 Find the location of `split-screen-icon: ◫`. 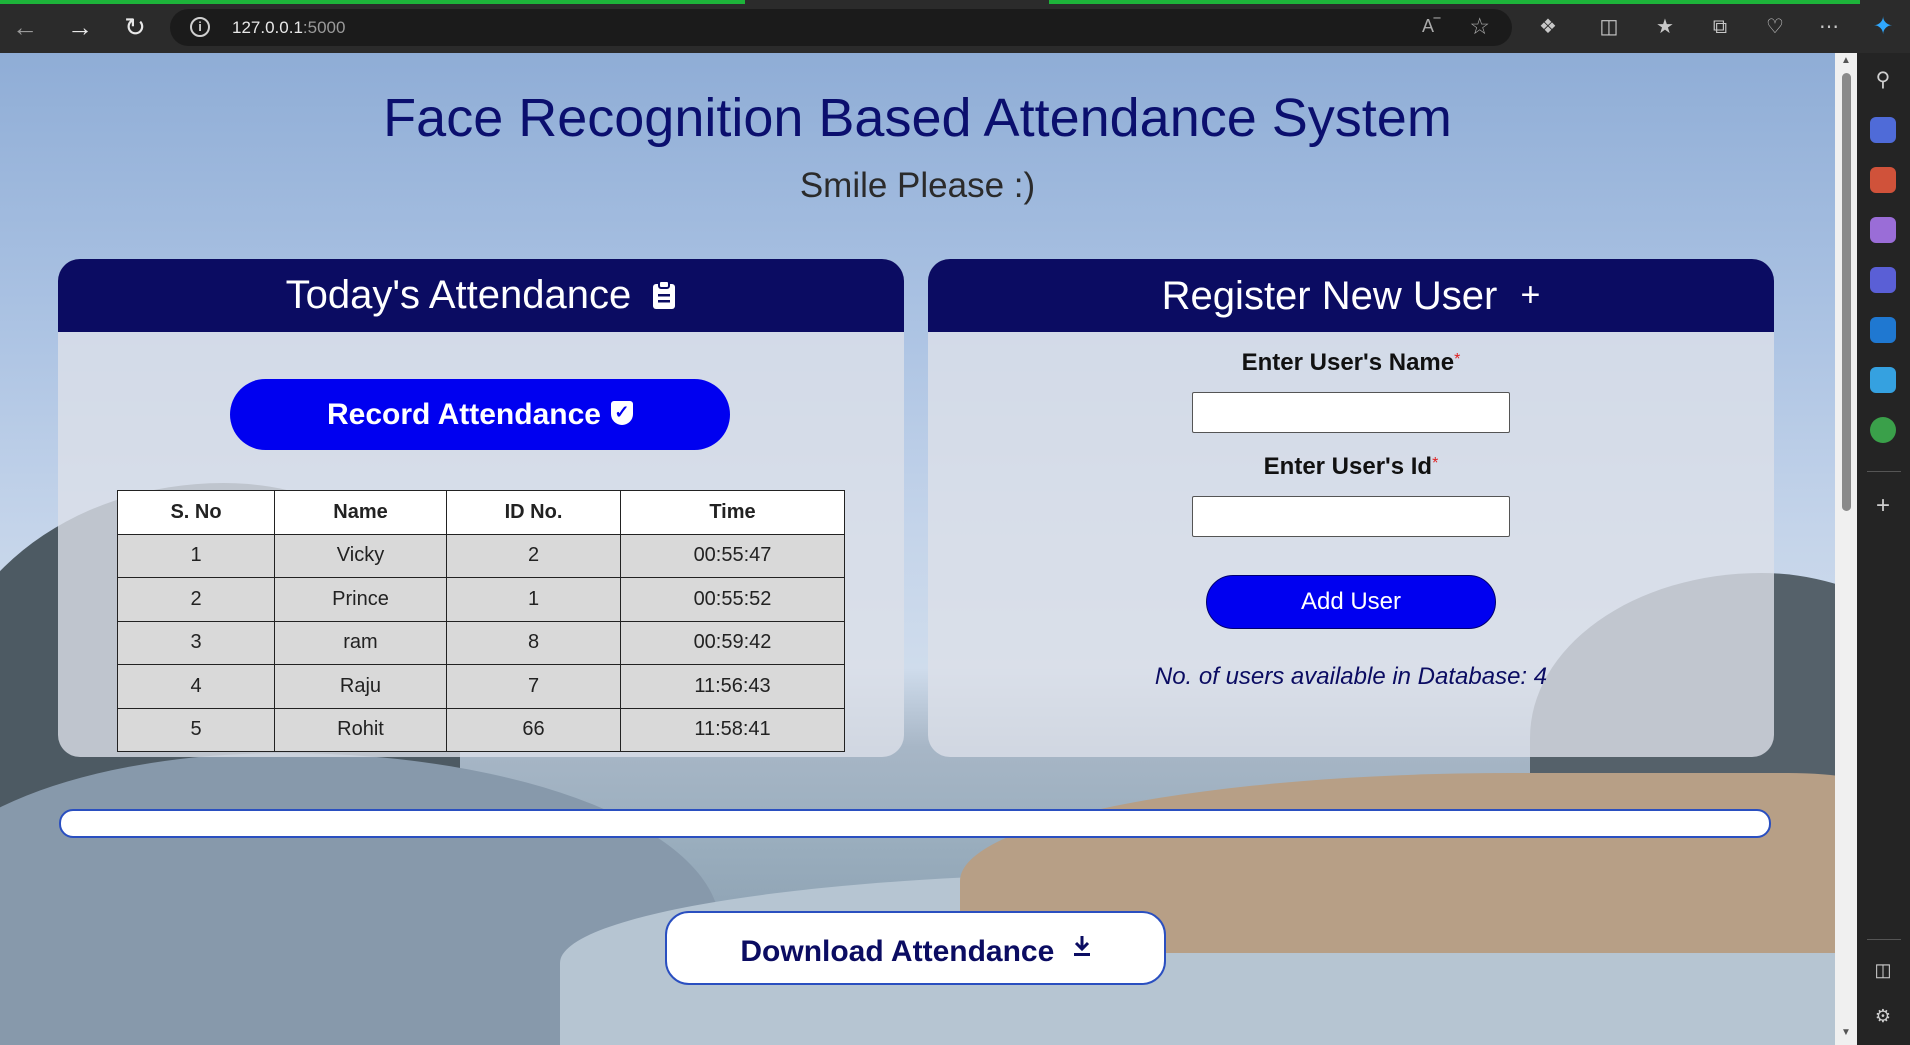

split-screen-icon: ◫ is located at coordinates (1609, 27).